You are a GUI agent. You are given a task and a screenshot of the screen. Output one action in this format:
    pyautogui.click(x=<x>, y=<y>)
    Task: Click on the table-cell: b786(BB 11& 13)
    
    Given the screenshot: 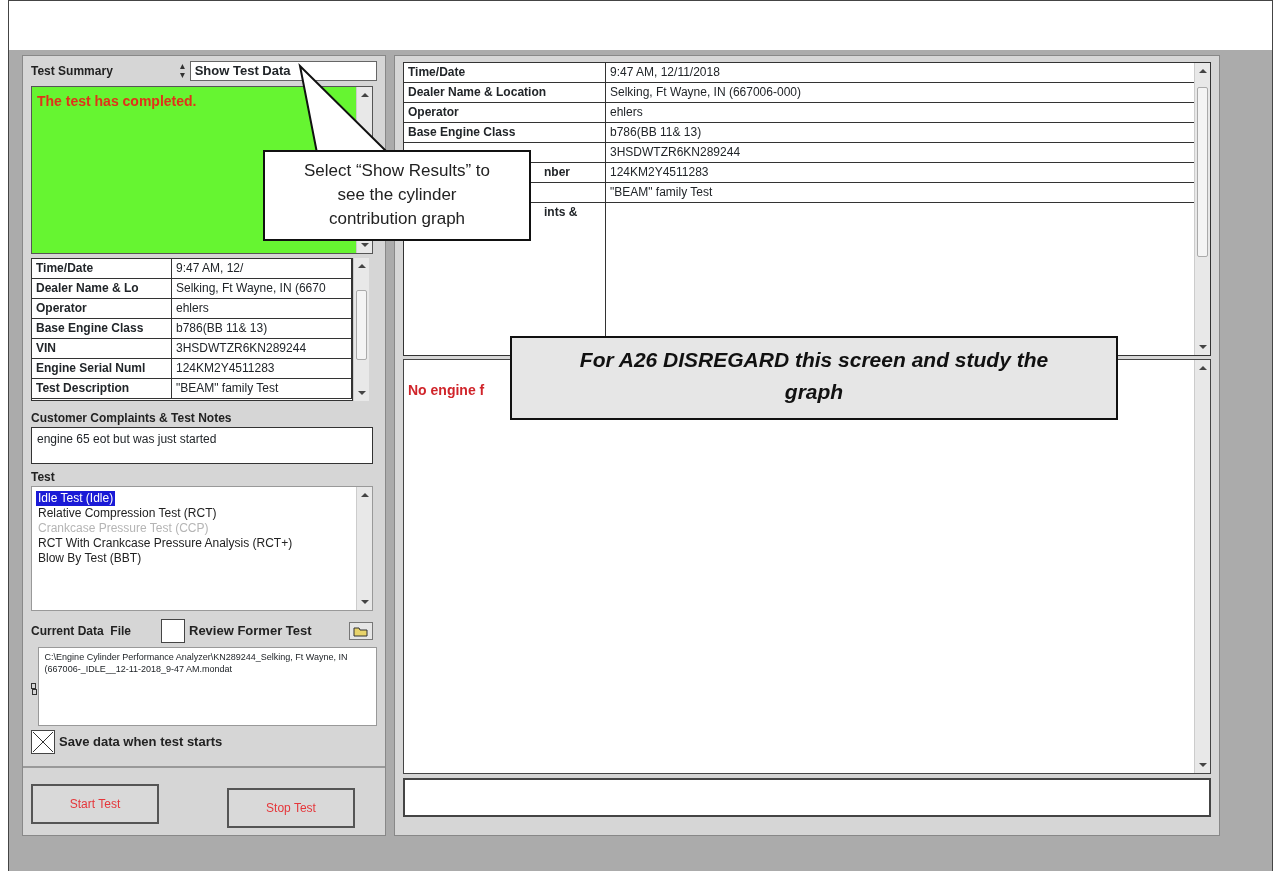 What is the action you would take?
    pyautogui.click(x=262, y=328)
    